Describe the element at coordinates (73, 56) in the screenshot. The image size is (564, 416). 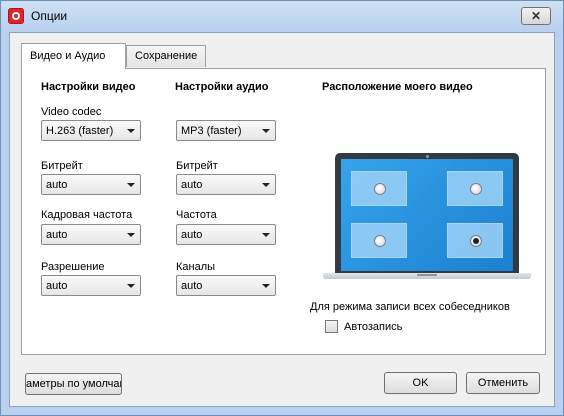
I see `tab-video-audio: Видео и Аудио` at that location.